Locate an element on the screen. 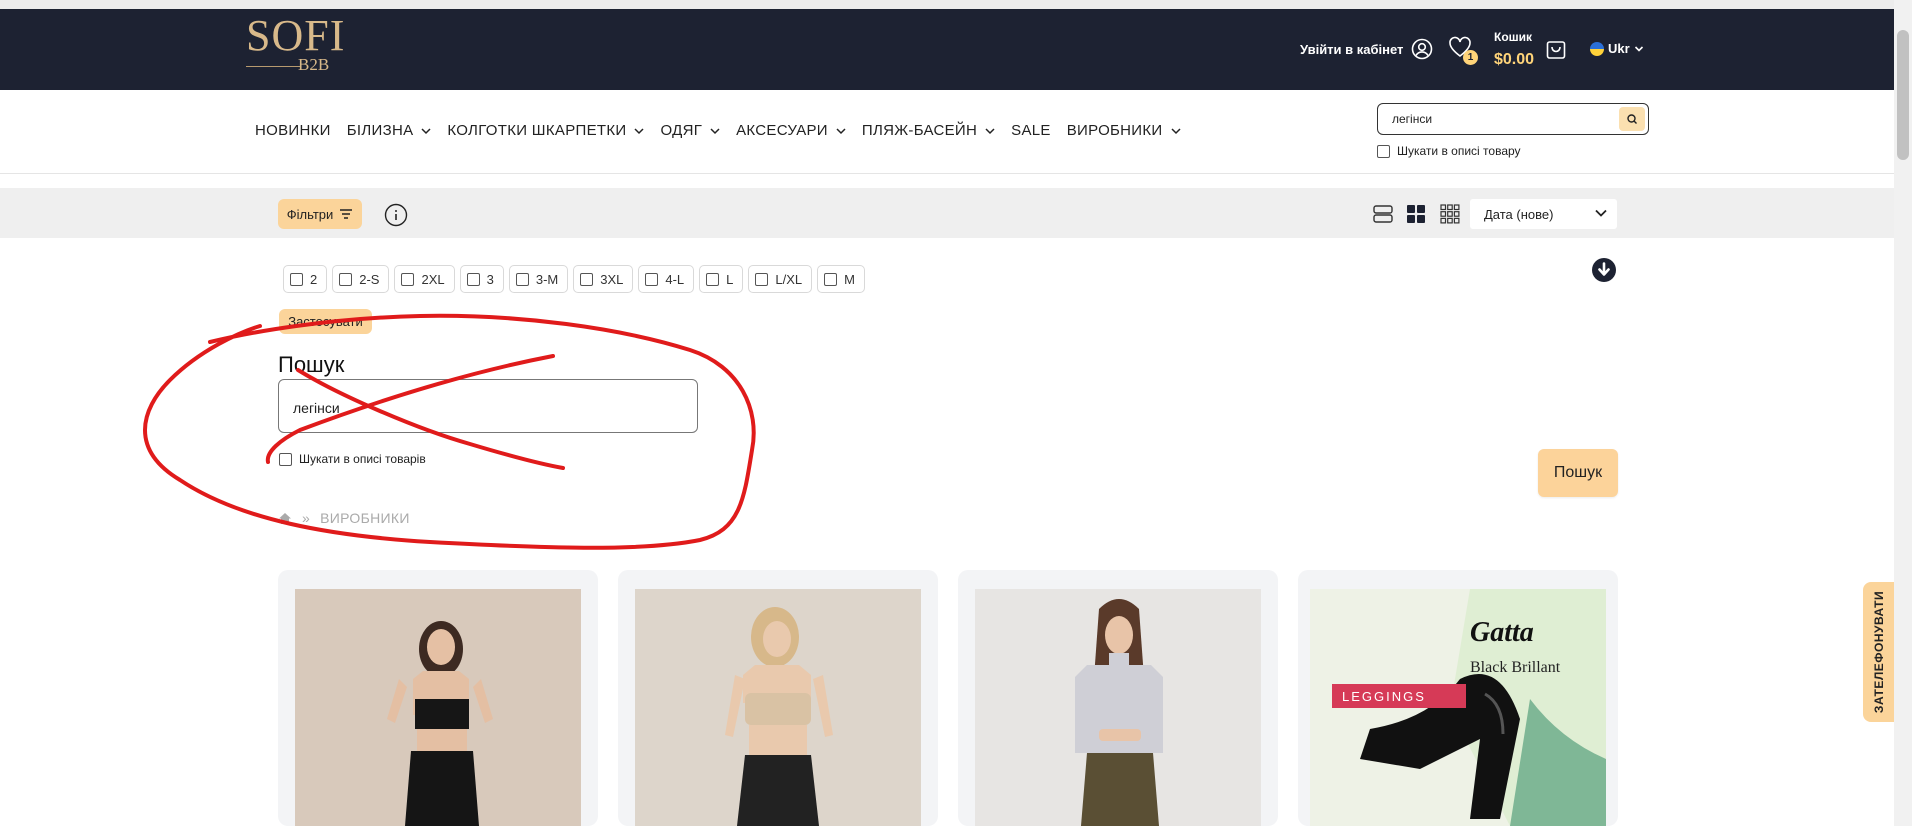  search-button: Пошук is located at coordinates (1578, 473).